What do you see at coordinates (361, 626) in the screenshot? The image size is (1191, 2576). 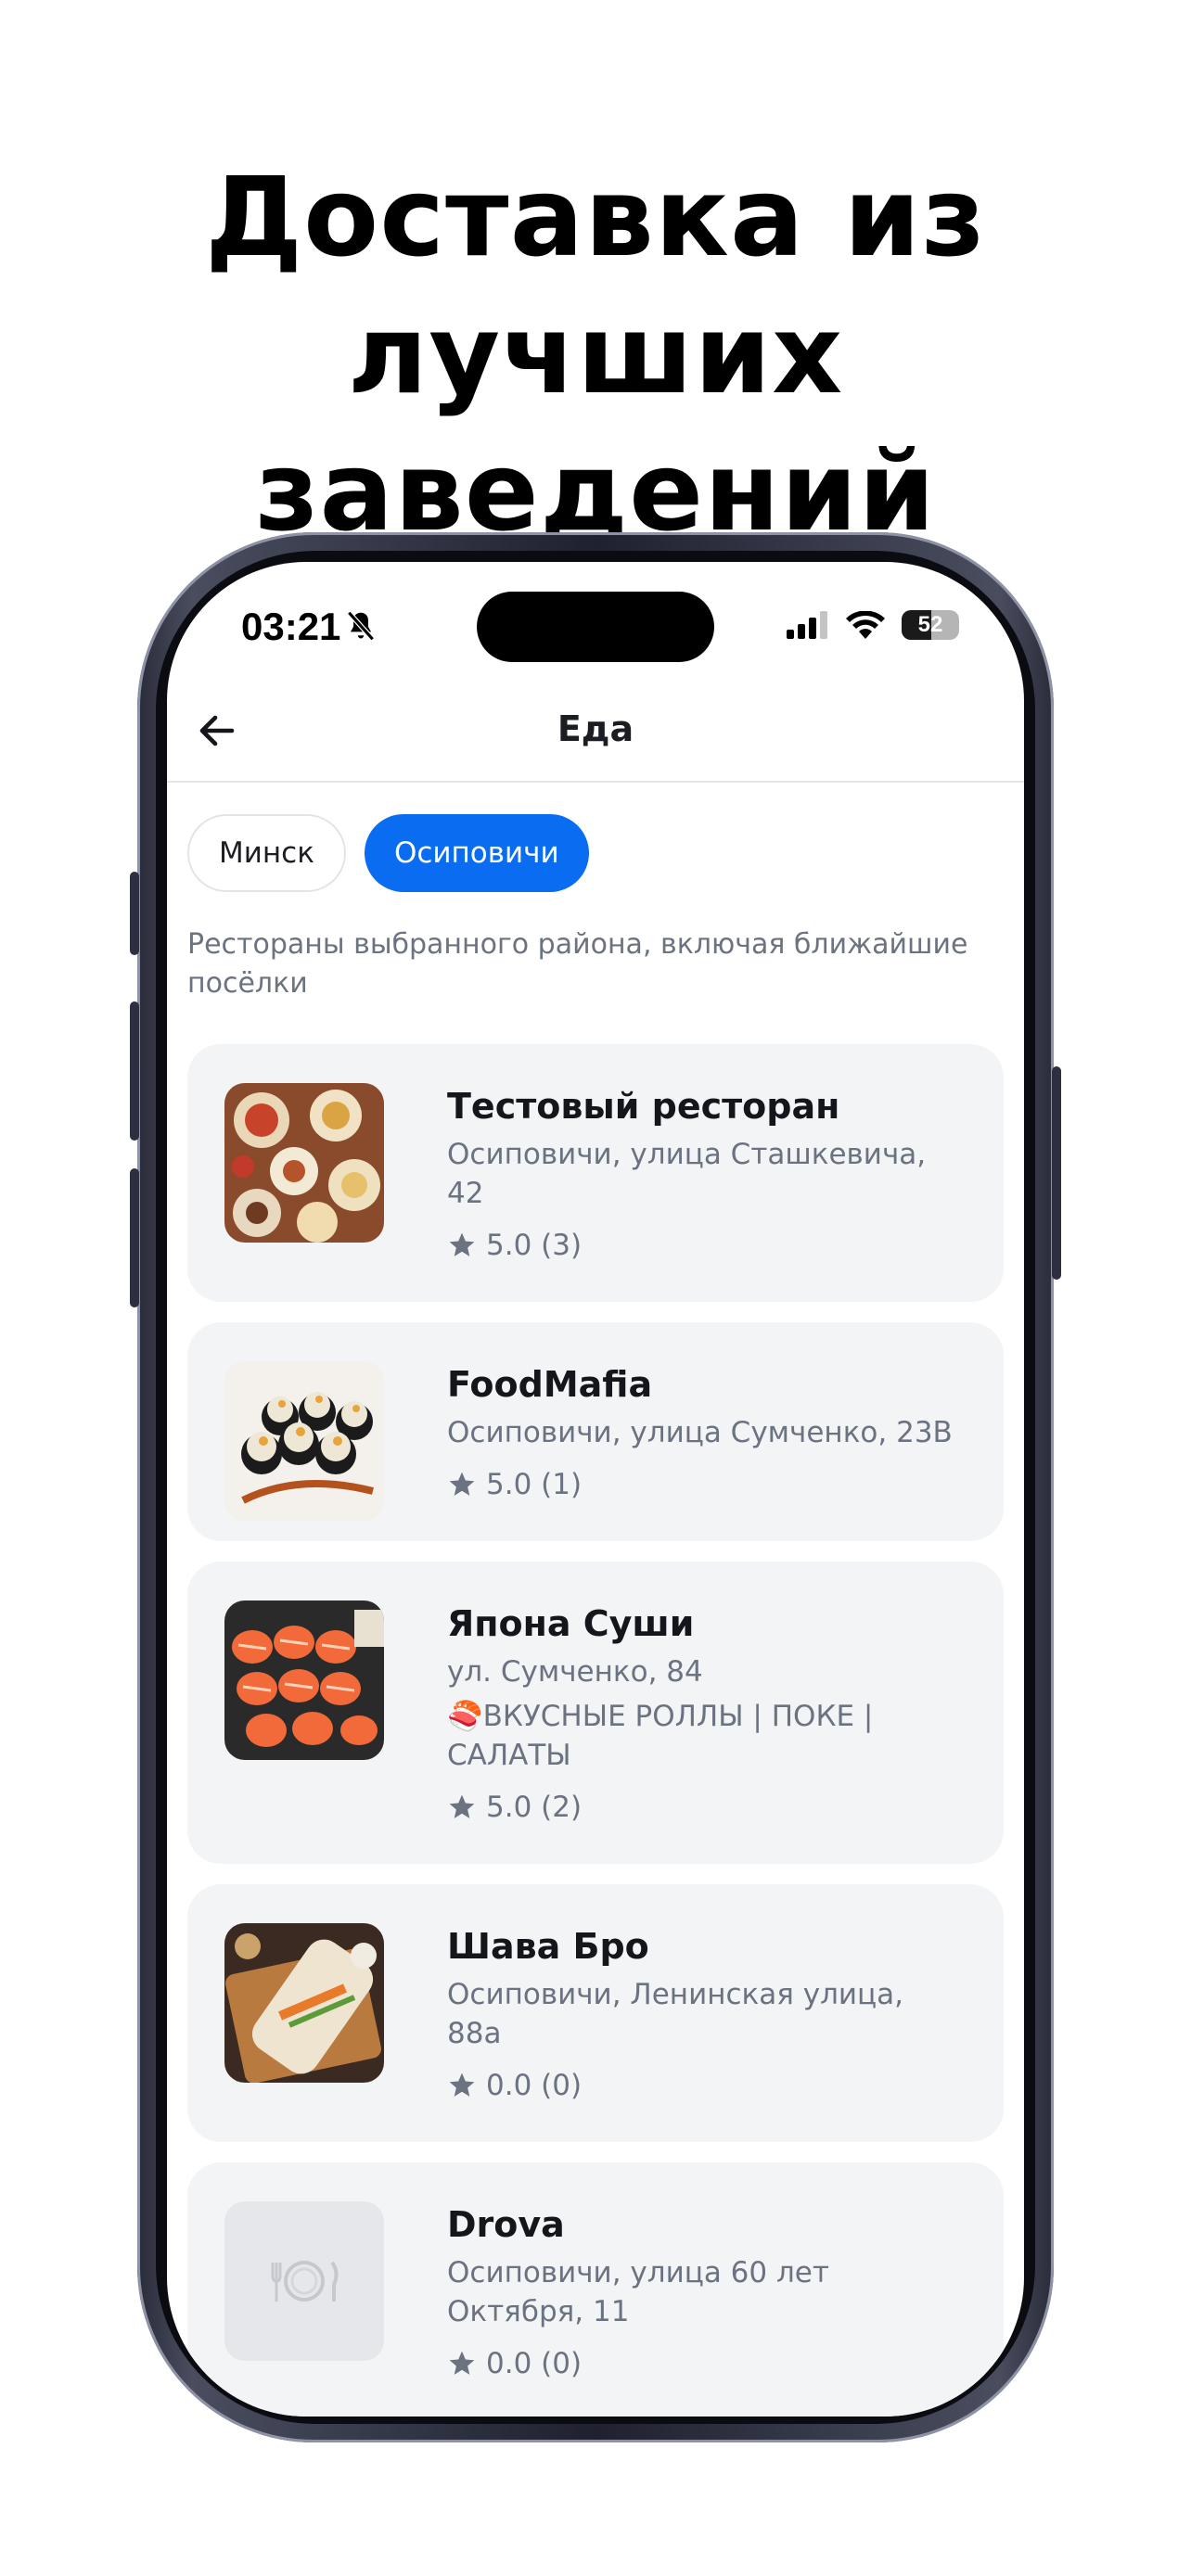 I see `bell-off-icon` at bounding box center [361, 626].